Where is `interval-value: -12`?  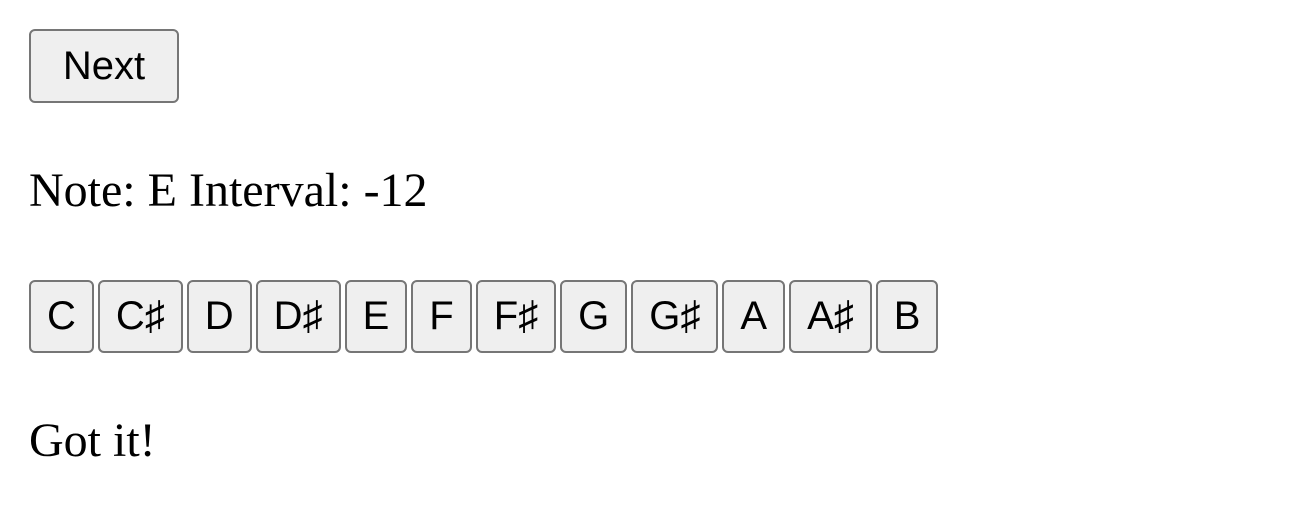
interval-value: -12 is located at coordinates (395, 190).